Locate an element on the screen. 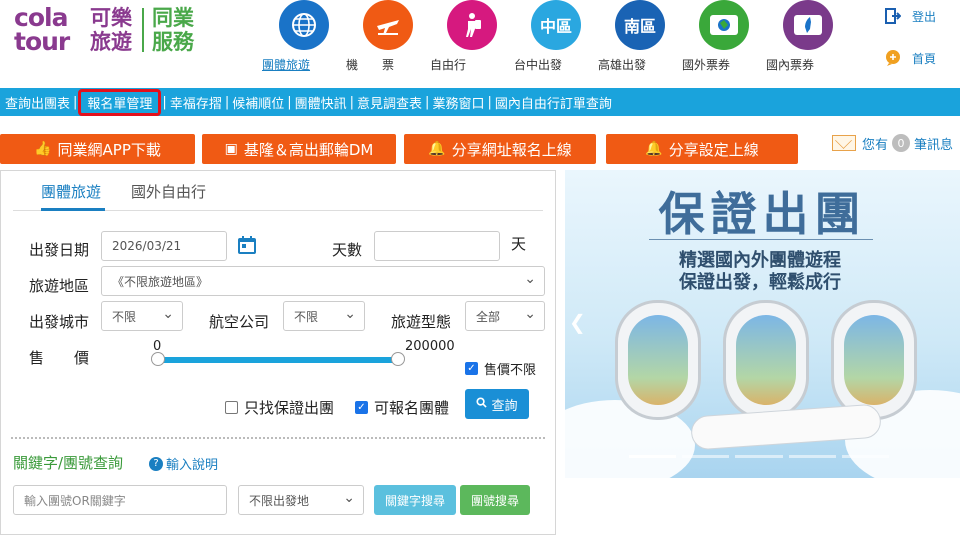 This screenshot has width=960, height=535. price-min-handle is located at coordinates (158, 359).